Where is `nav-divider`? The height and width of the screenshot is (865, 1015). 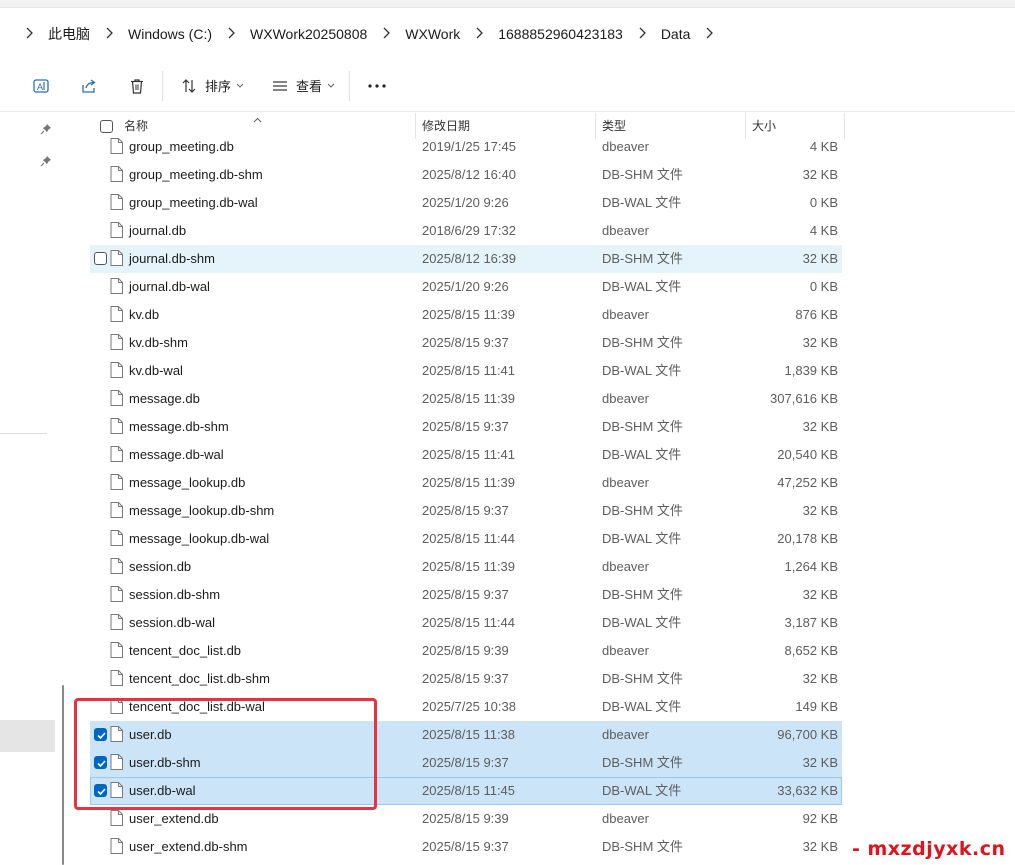
nav-divider is located at coordinates (23, 433).